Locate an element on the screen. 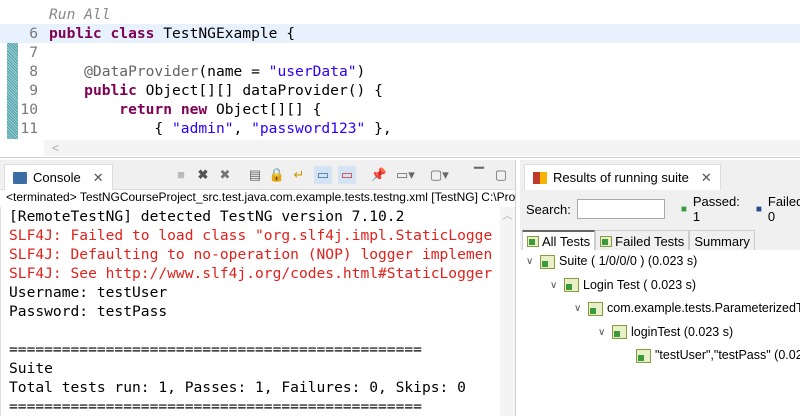 This screenshot has width=800, height=416. line-number: 11 is located at coordinates (29, 128).